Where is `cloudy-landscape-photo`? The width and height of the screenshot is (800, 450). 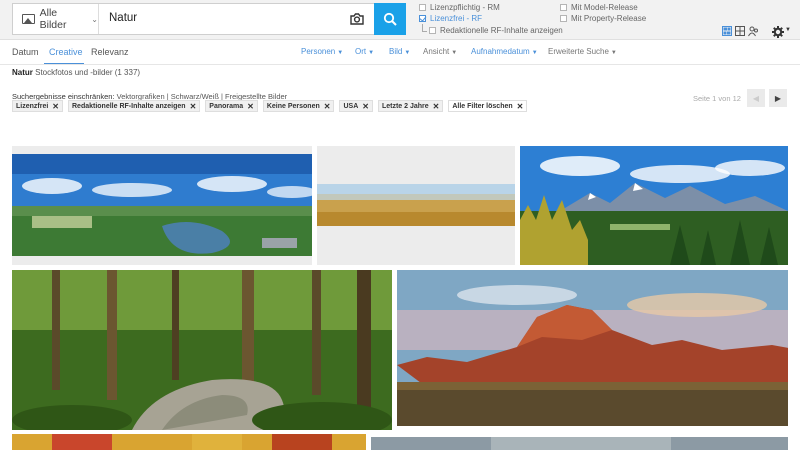 cloudy-landscape-photo is located at coordinates (579, 443).